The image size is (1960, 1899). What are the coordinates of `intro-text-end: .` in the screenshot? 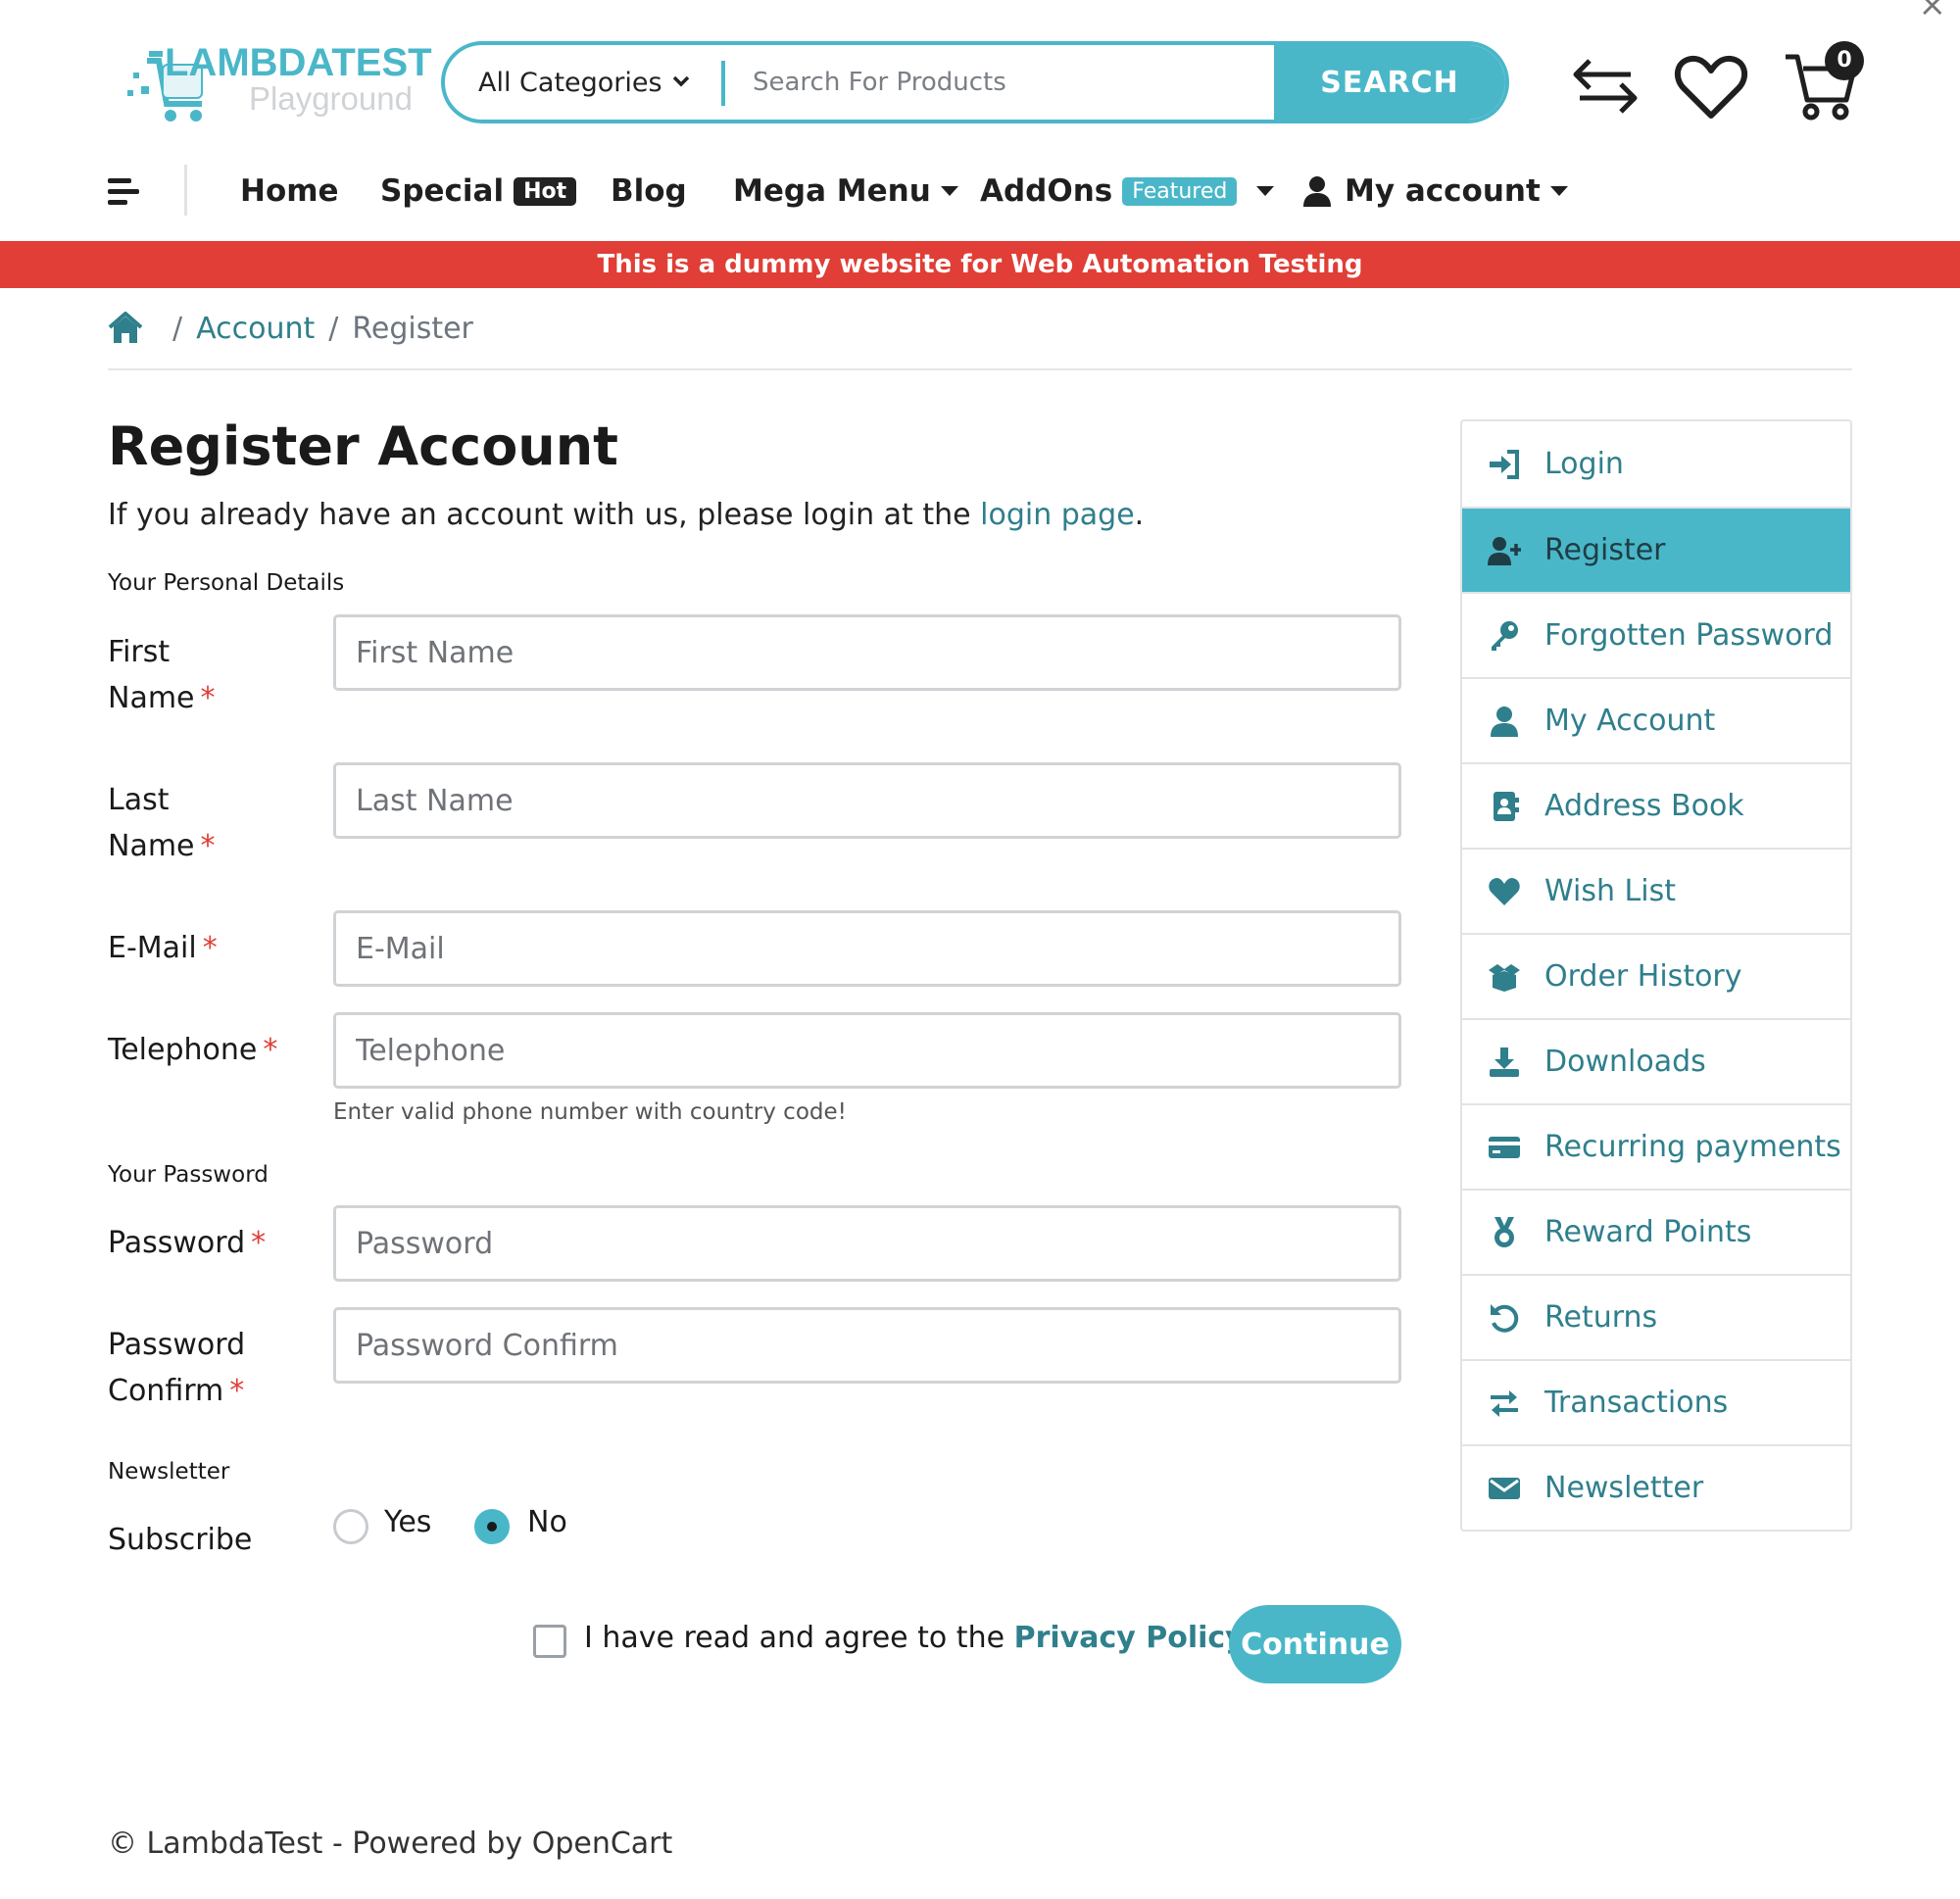 It's located at (1139, 515).